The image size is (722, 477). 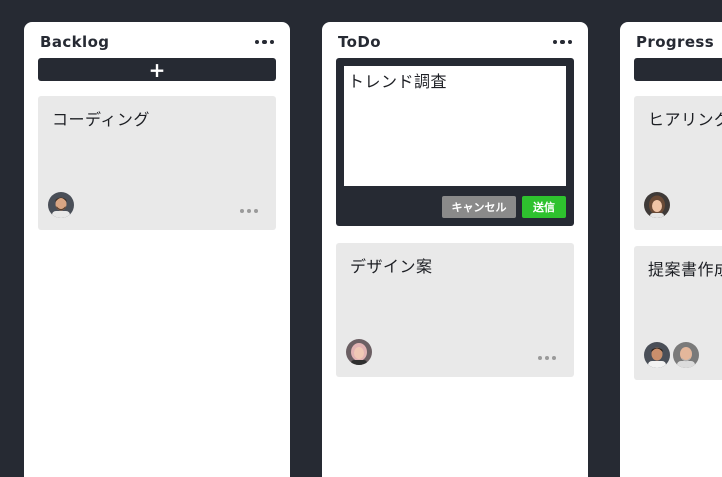 I want to click on card-proposal: 提案書作成, so click(x=678, y=313).